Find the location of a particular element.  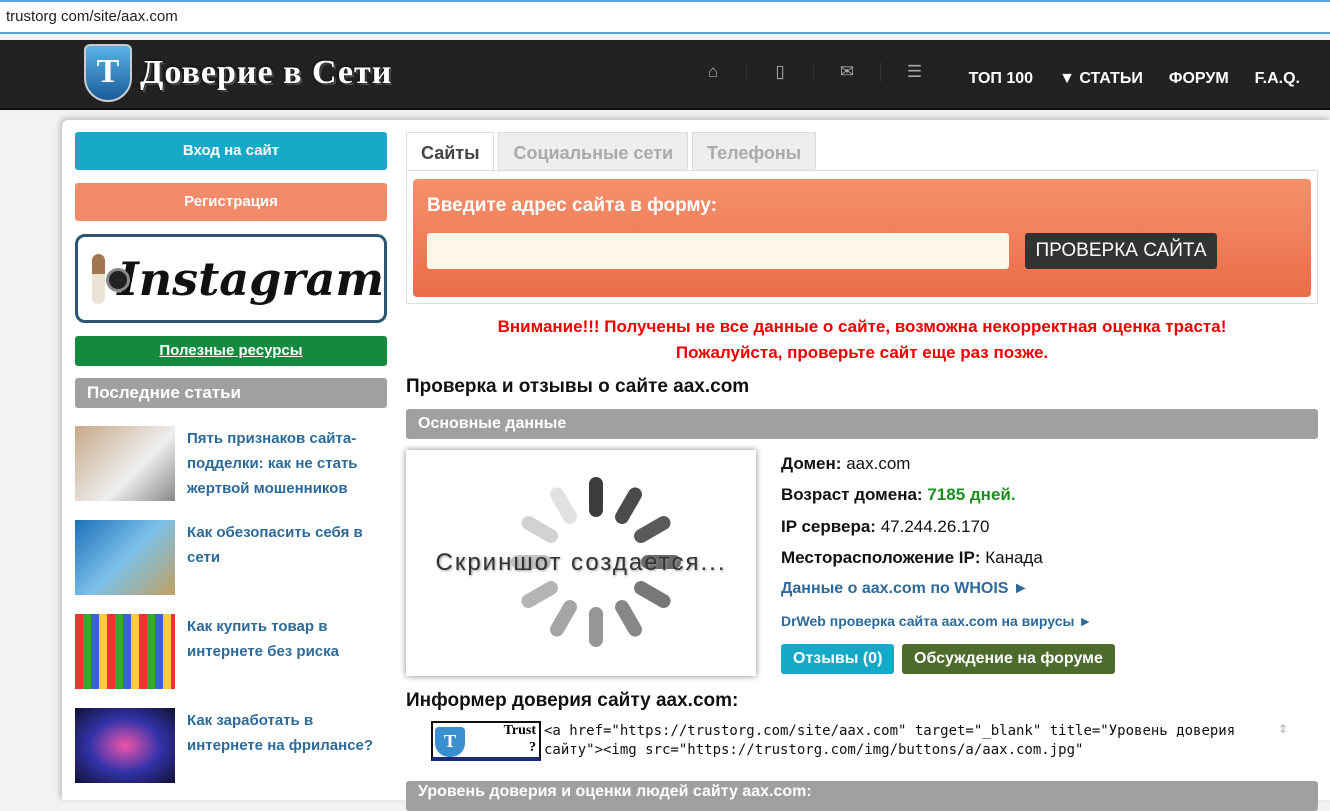

nav-faq: F.A.Q. is located at coordinates (1277, 79).